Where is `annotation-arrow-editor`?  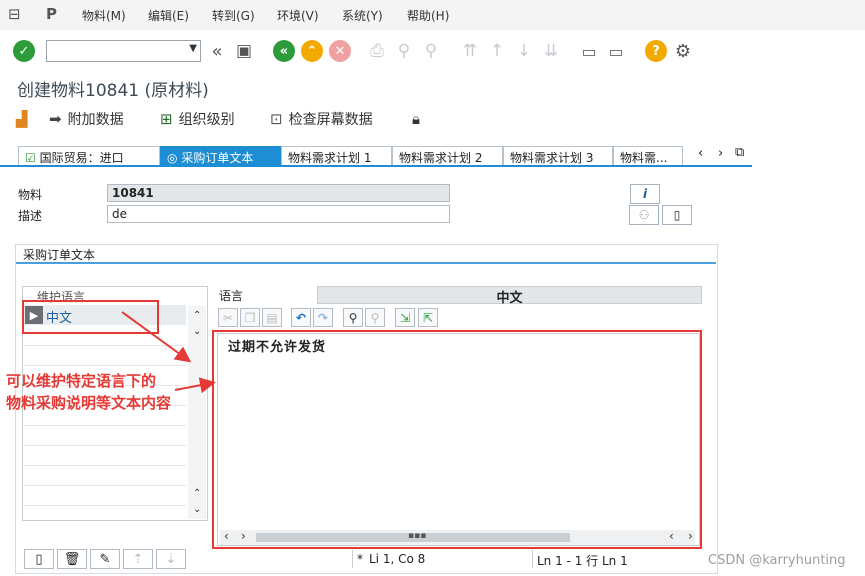
annotation-arrow-editor is located at coordinates (195, 385).